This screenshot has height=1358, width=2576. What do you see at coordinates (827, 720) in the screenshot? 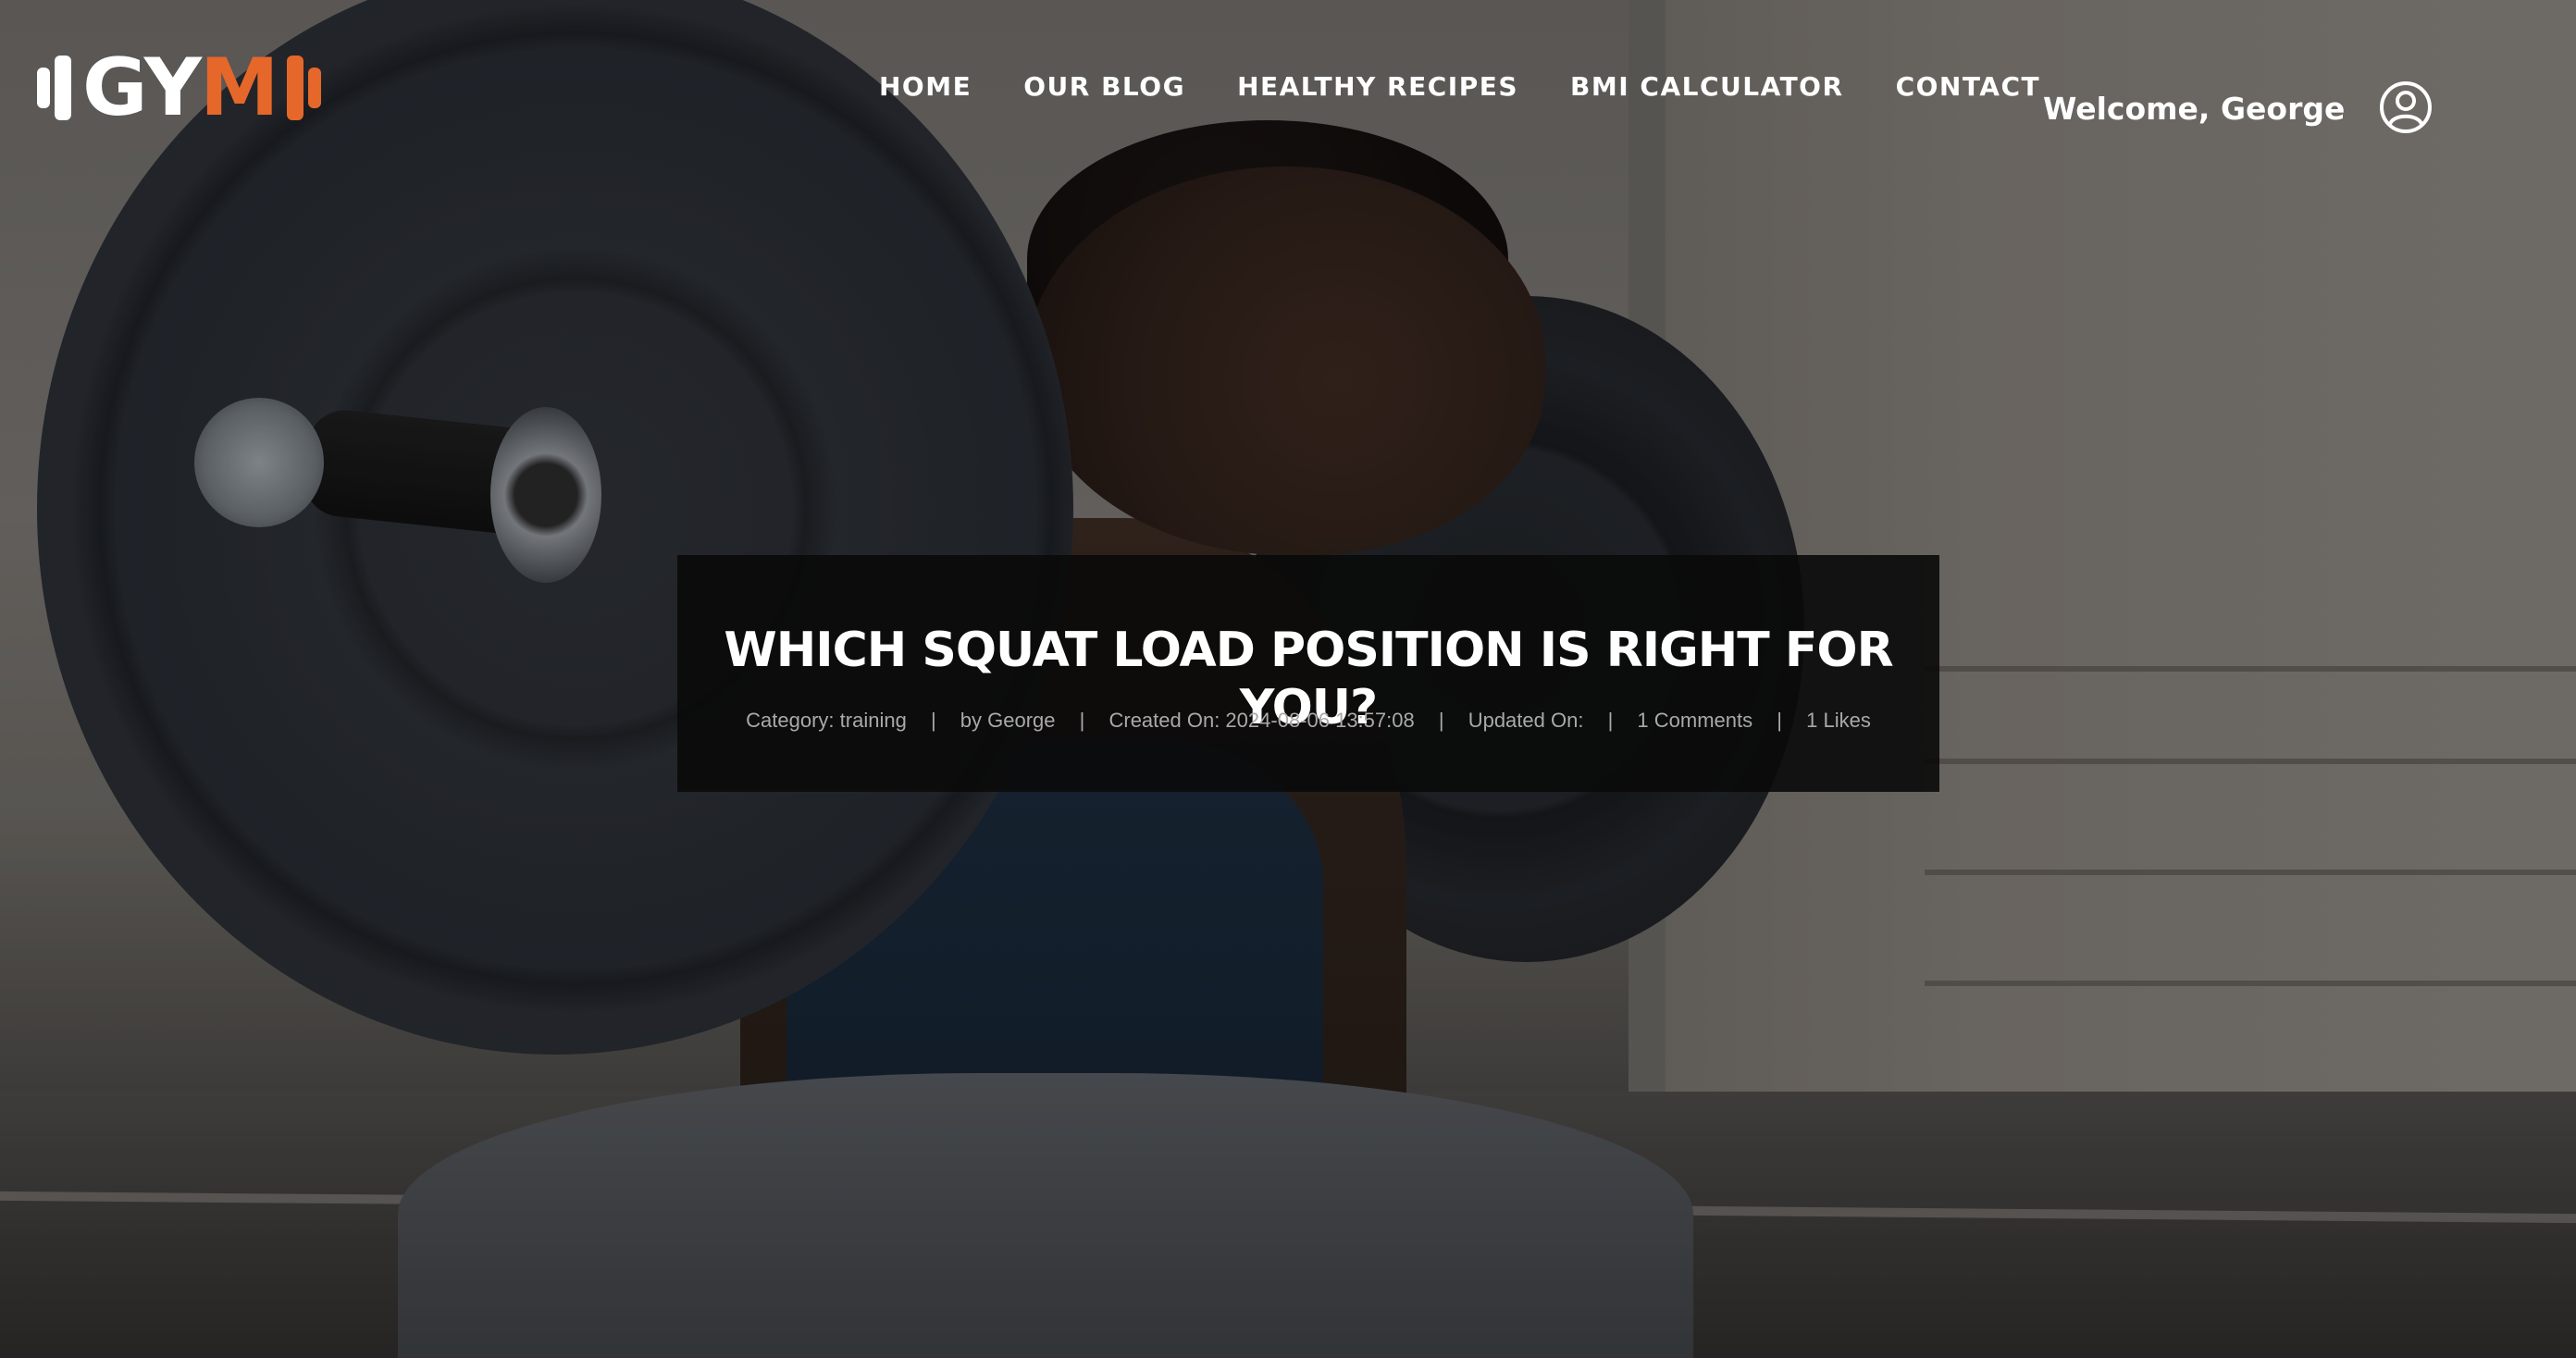
I see `post-category: Category: training` at bounding box center [827, 720].